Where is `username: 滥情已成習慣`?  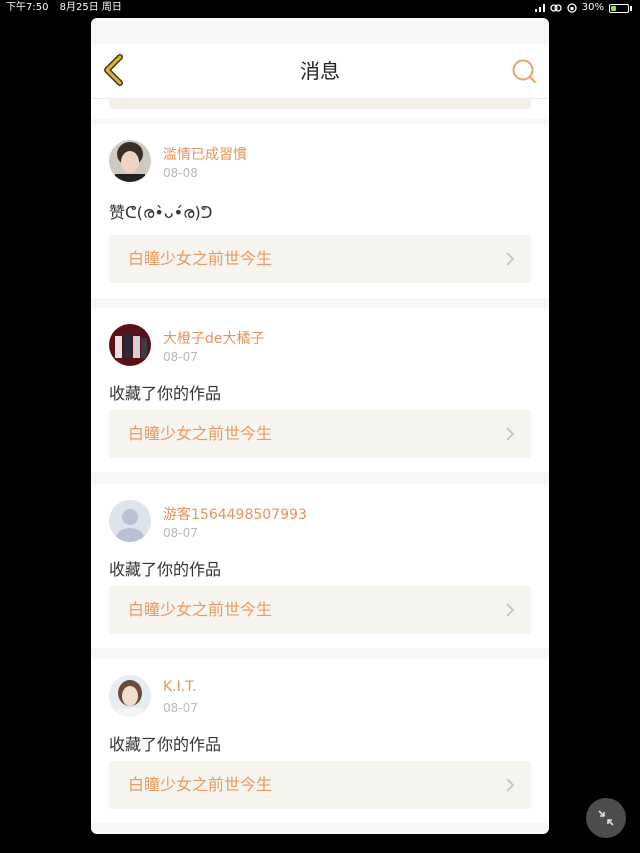
username: 滥情已成習慣 is located at coordinates (205, 154).